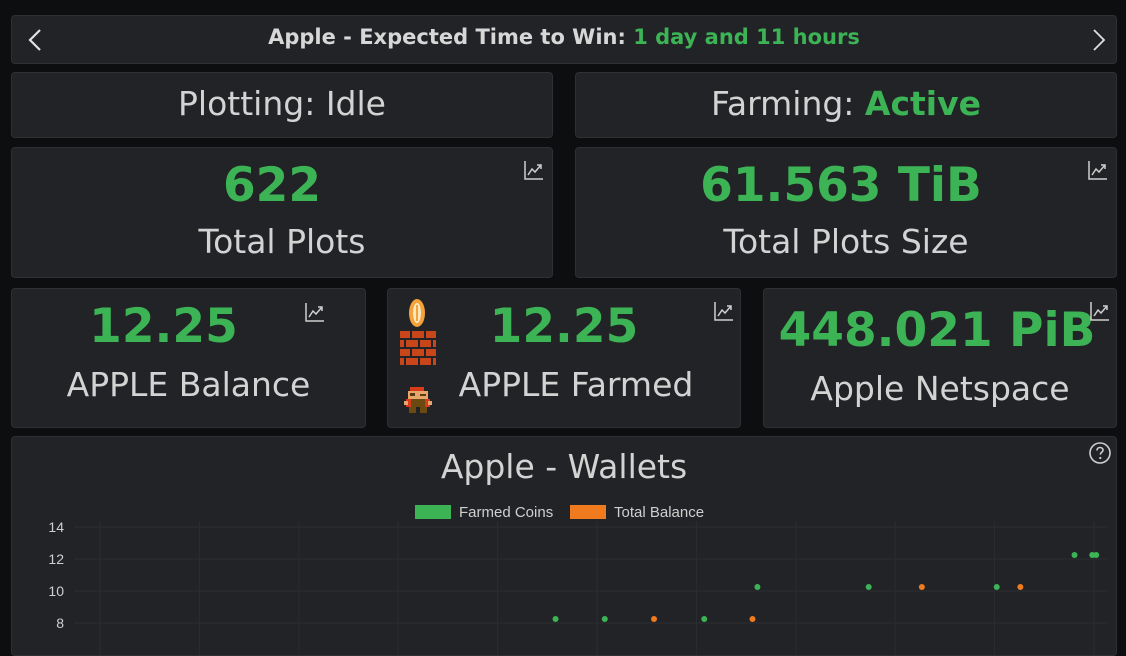 The width and height of the screenshot is (1126, 656). I want to click on farming-label: Farming:, so click(787, 103).